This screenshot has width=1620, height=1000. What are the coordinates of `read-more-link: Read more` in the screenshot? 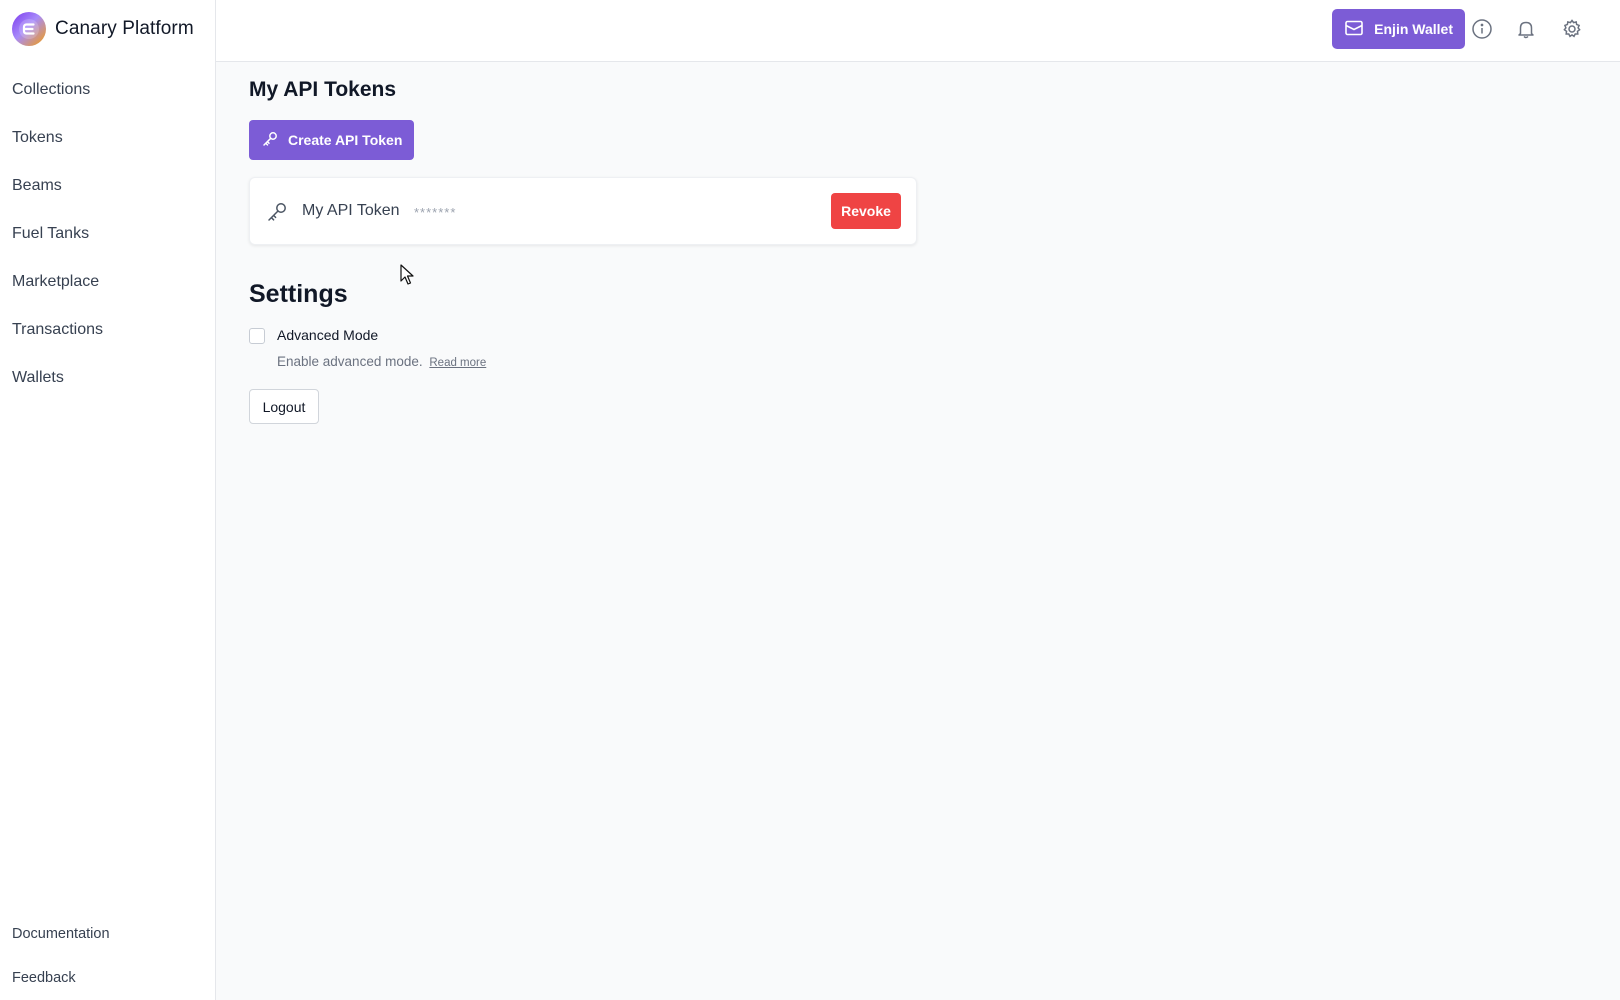 It's located at (457, 363).